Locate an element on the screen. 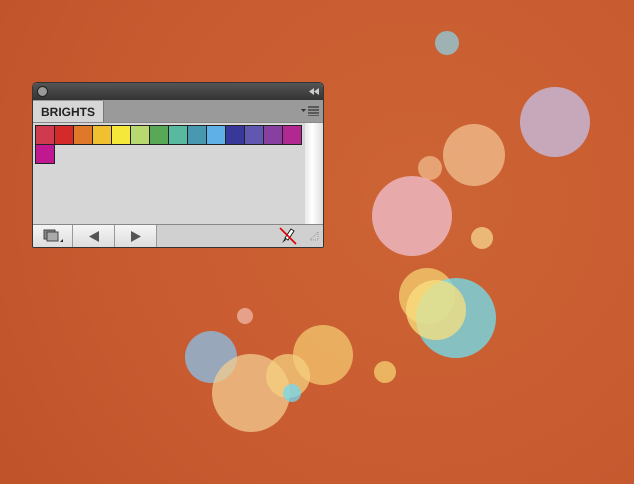 This screenshot has width=634, height=484. next-button is located at coordinates (136, 236).